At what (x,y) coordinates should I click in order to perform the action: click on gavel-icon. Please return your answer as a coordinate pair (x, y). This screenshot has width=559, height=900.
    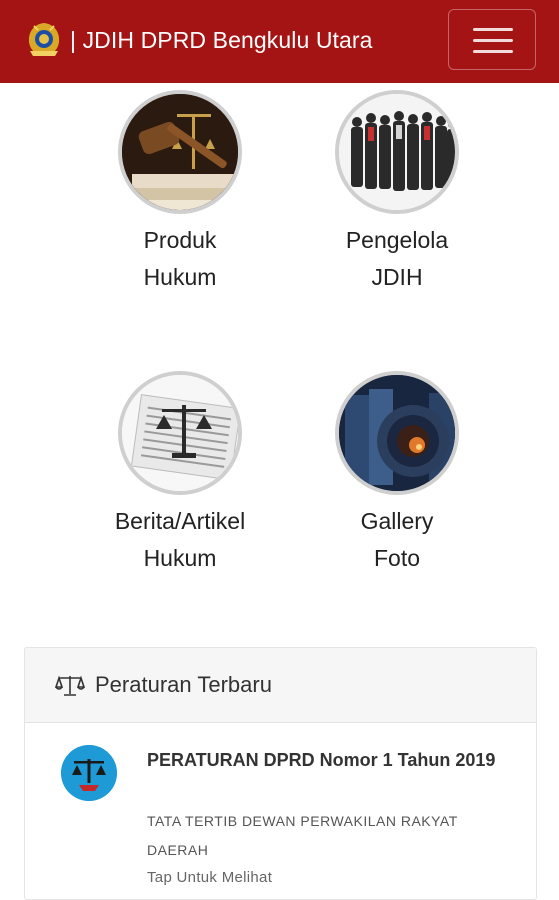
    Looking at the image, I should click on (180, 152).